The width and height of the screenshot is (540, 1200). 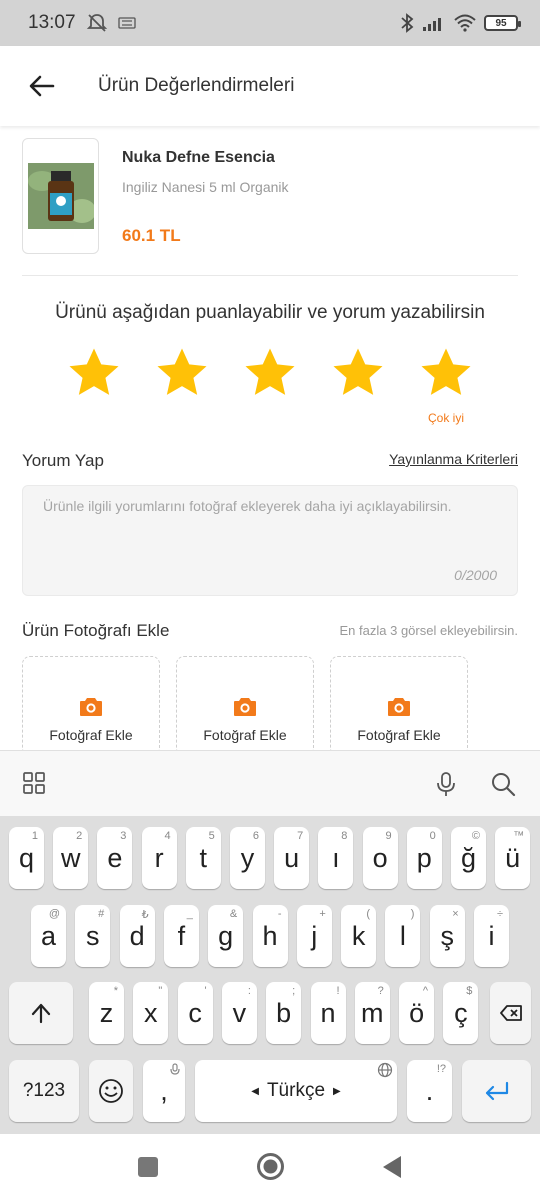 I want to click on search-icon, so click(x=504, y=785).